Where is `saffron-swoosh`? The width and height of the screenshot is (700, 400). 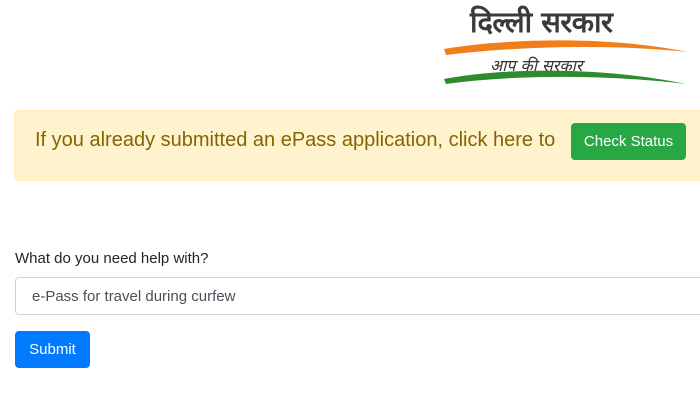
saffron-swoosh is located at coordinates (566, 47).